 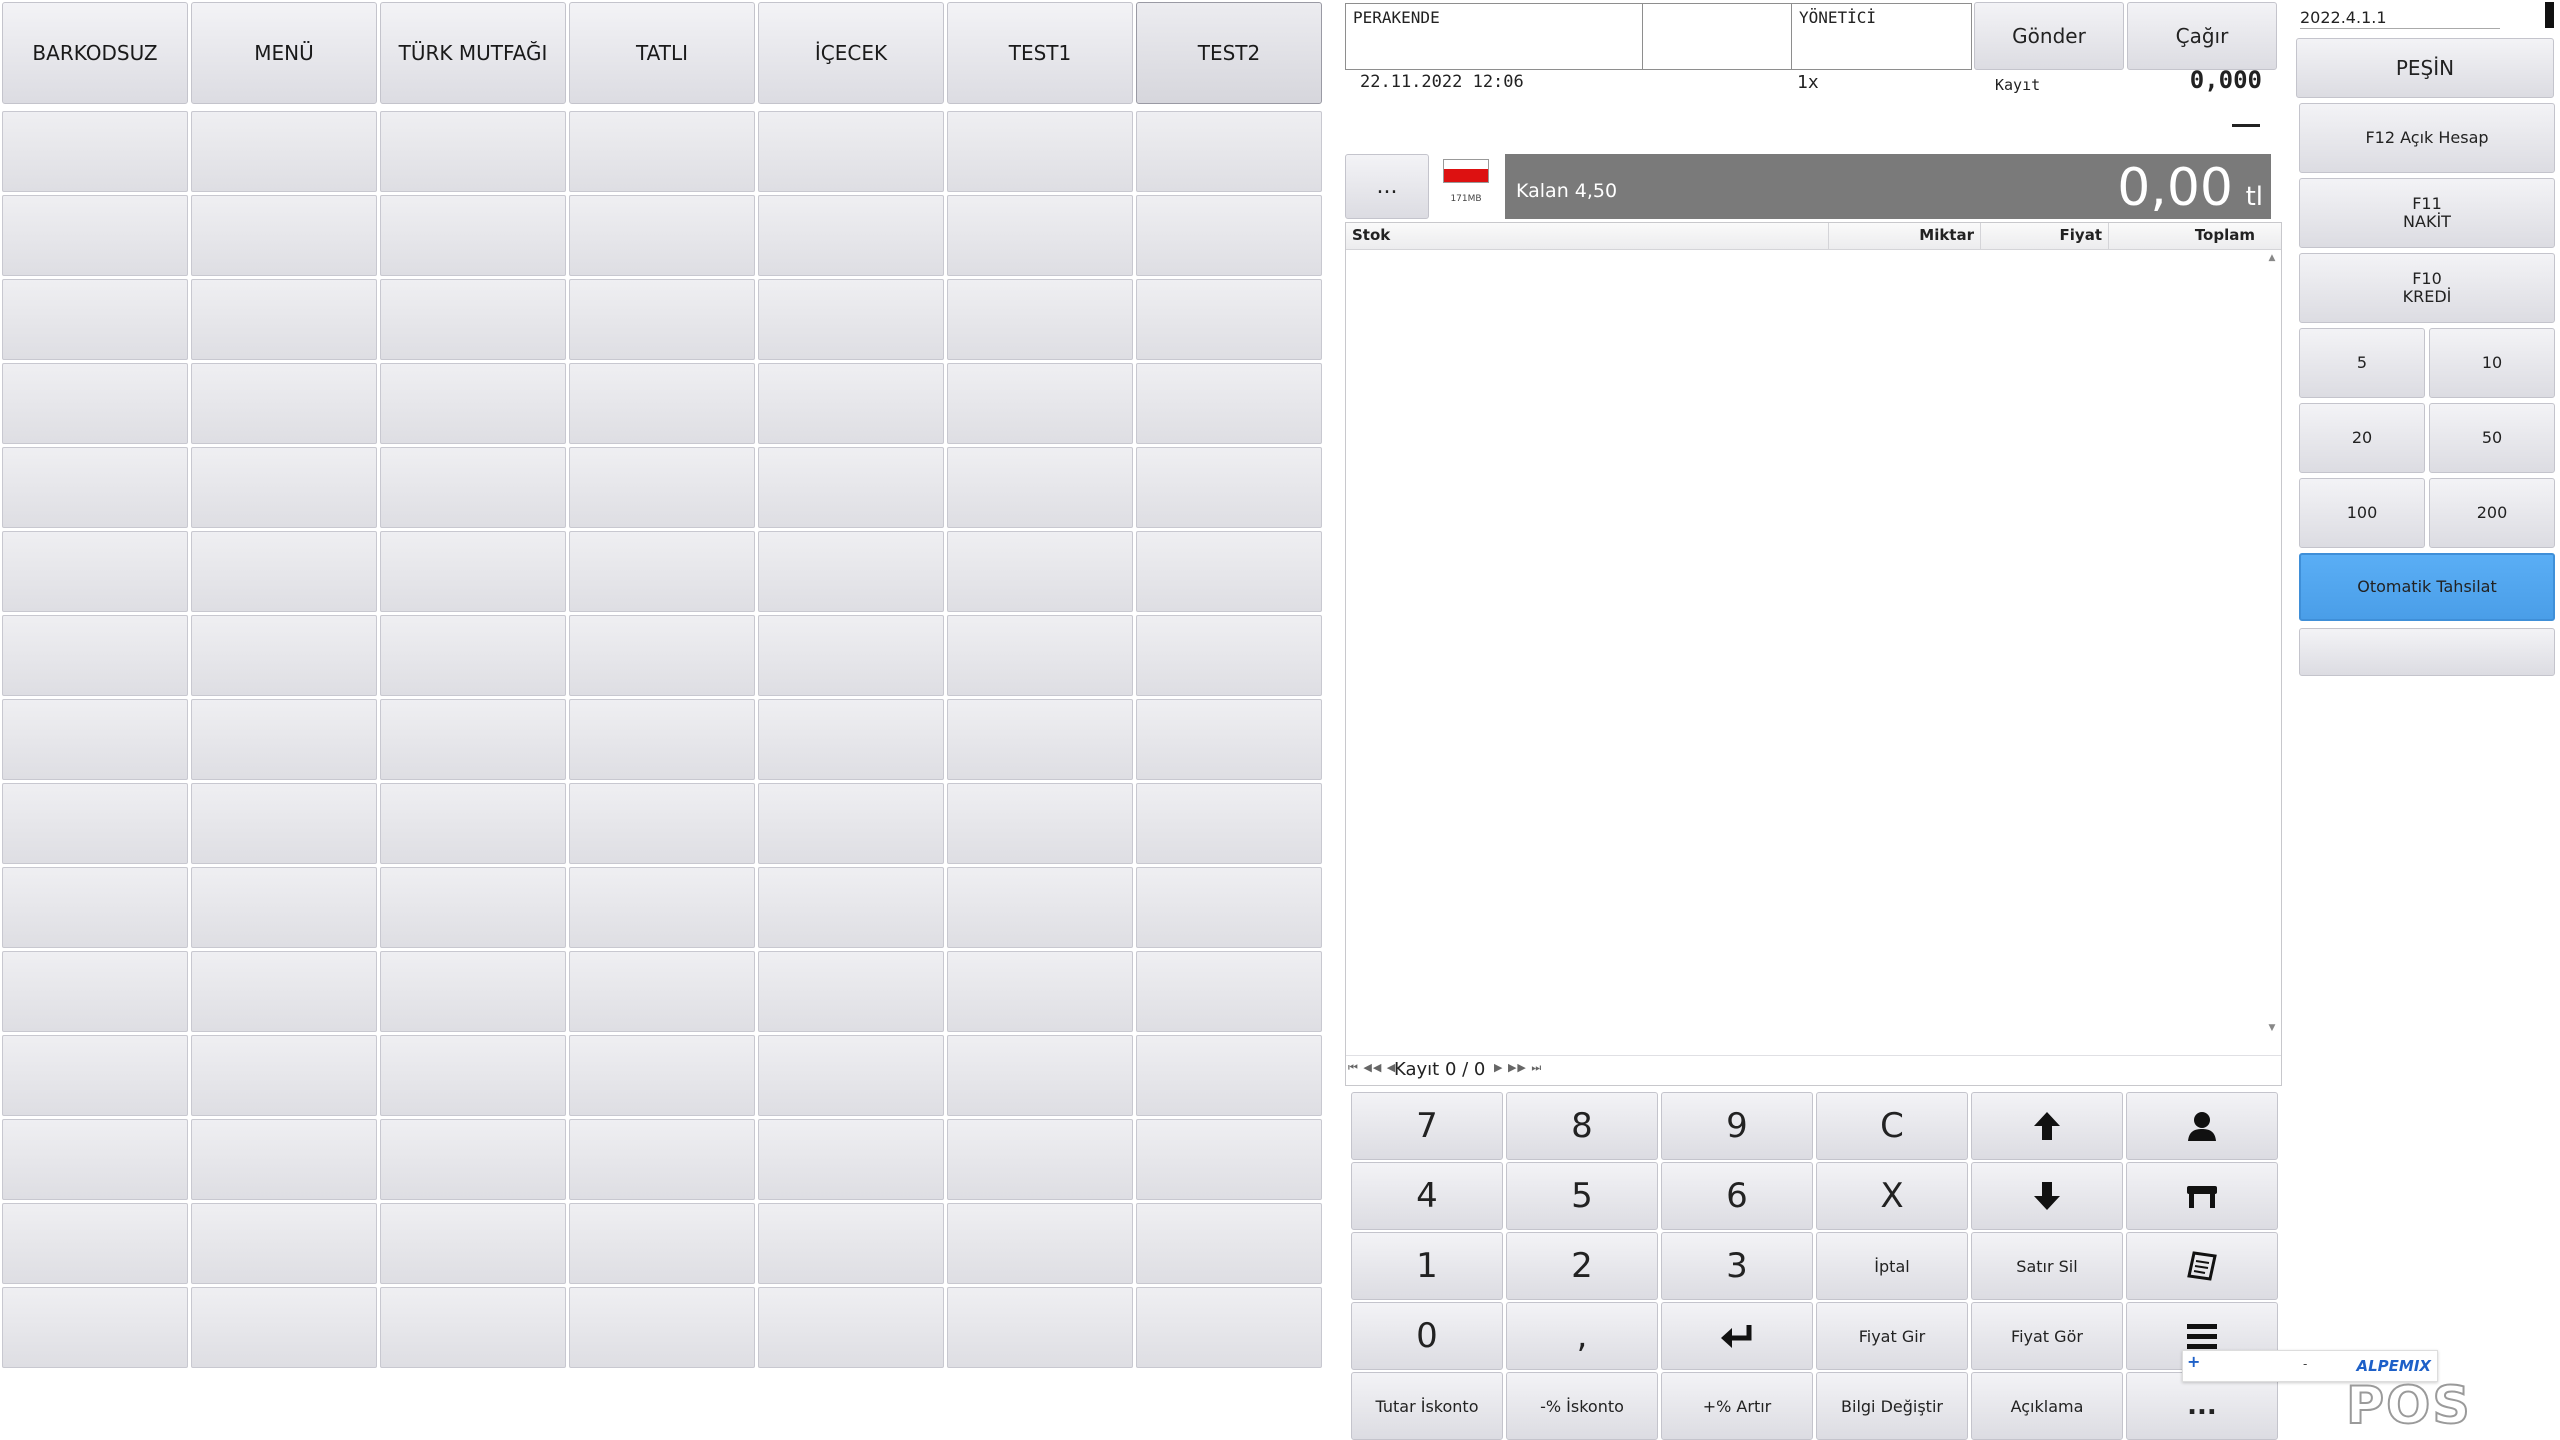 I want to click on key-comma: ,, so click(x=1582, y=1336).